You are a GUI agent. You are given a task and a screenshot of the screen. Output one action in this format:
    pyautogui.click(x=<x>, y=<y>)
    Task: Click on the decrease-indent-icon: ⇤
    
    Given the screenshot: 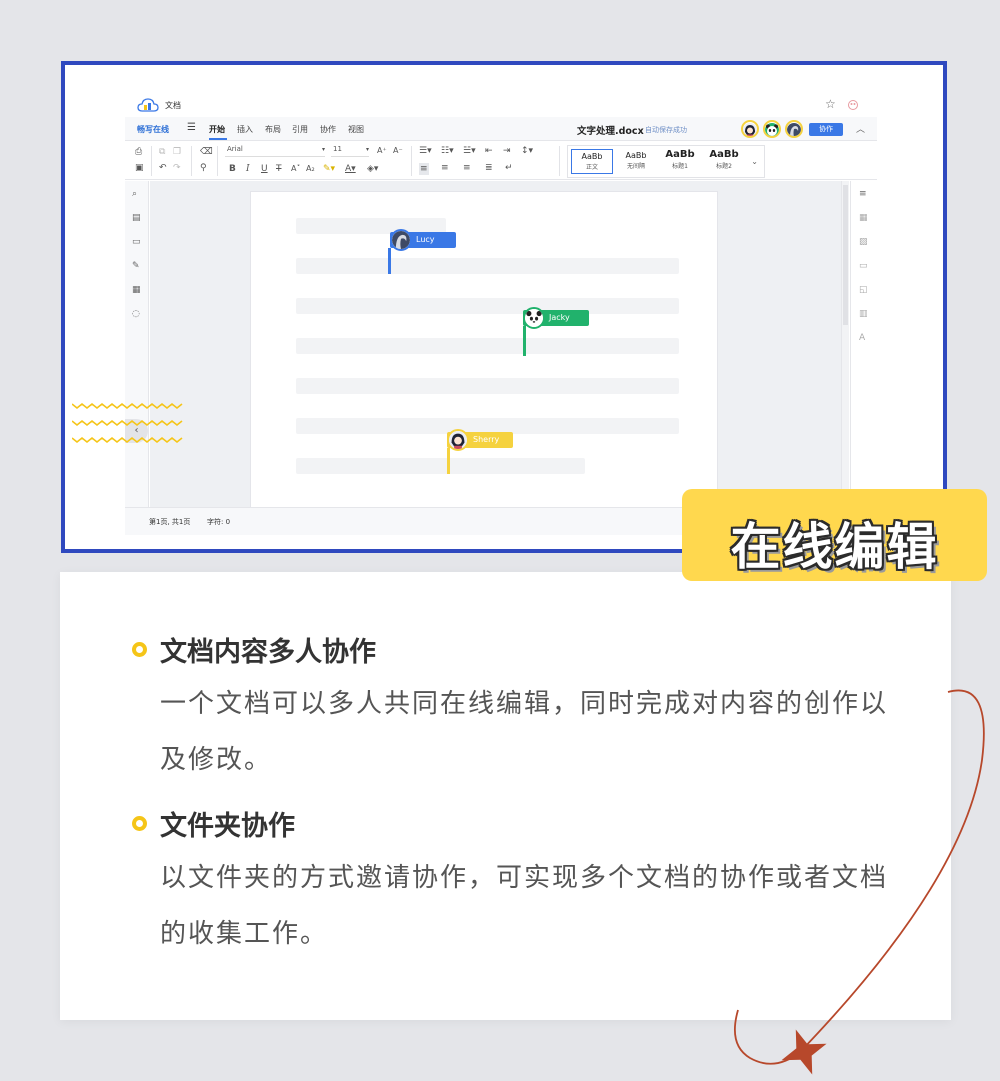 What is the action you would take?
    pyautogui.click(x=489, y=151)
    